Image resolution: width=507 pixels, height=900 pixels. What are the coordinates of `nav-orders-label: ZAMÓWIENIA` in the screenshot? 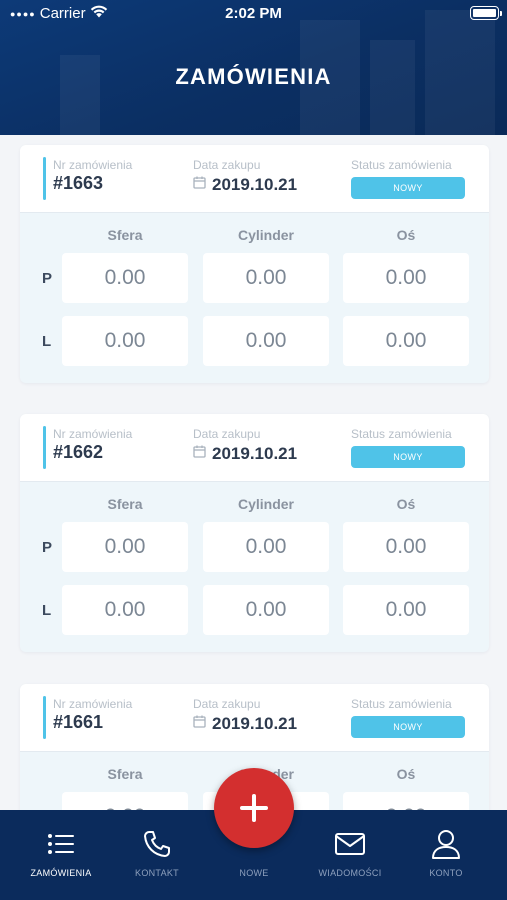 It's located at (61, 873).